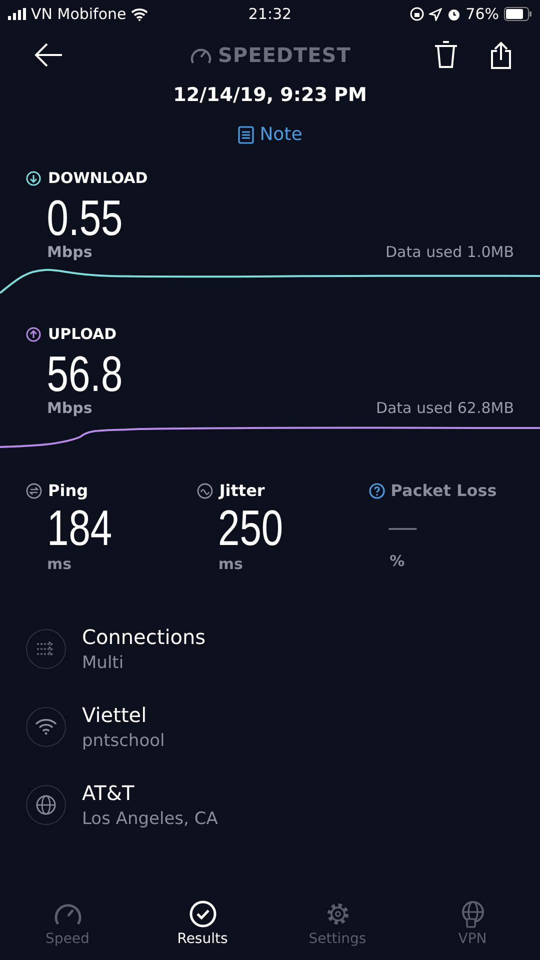 This screenshot has width=540, height=960. What do you see at coordinates (34, 490) in the screenshot?
I see `ping-icon` at bounding box center [34, 490].